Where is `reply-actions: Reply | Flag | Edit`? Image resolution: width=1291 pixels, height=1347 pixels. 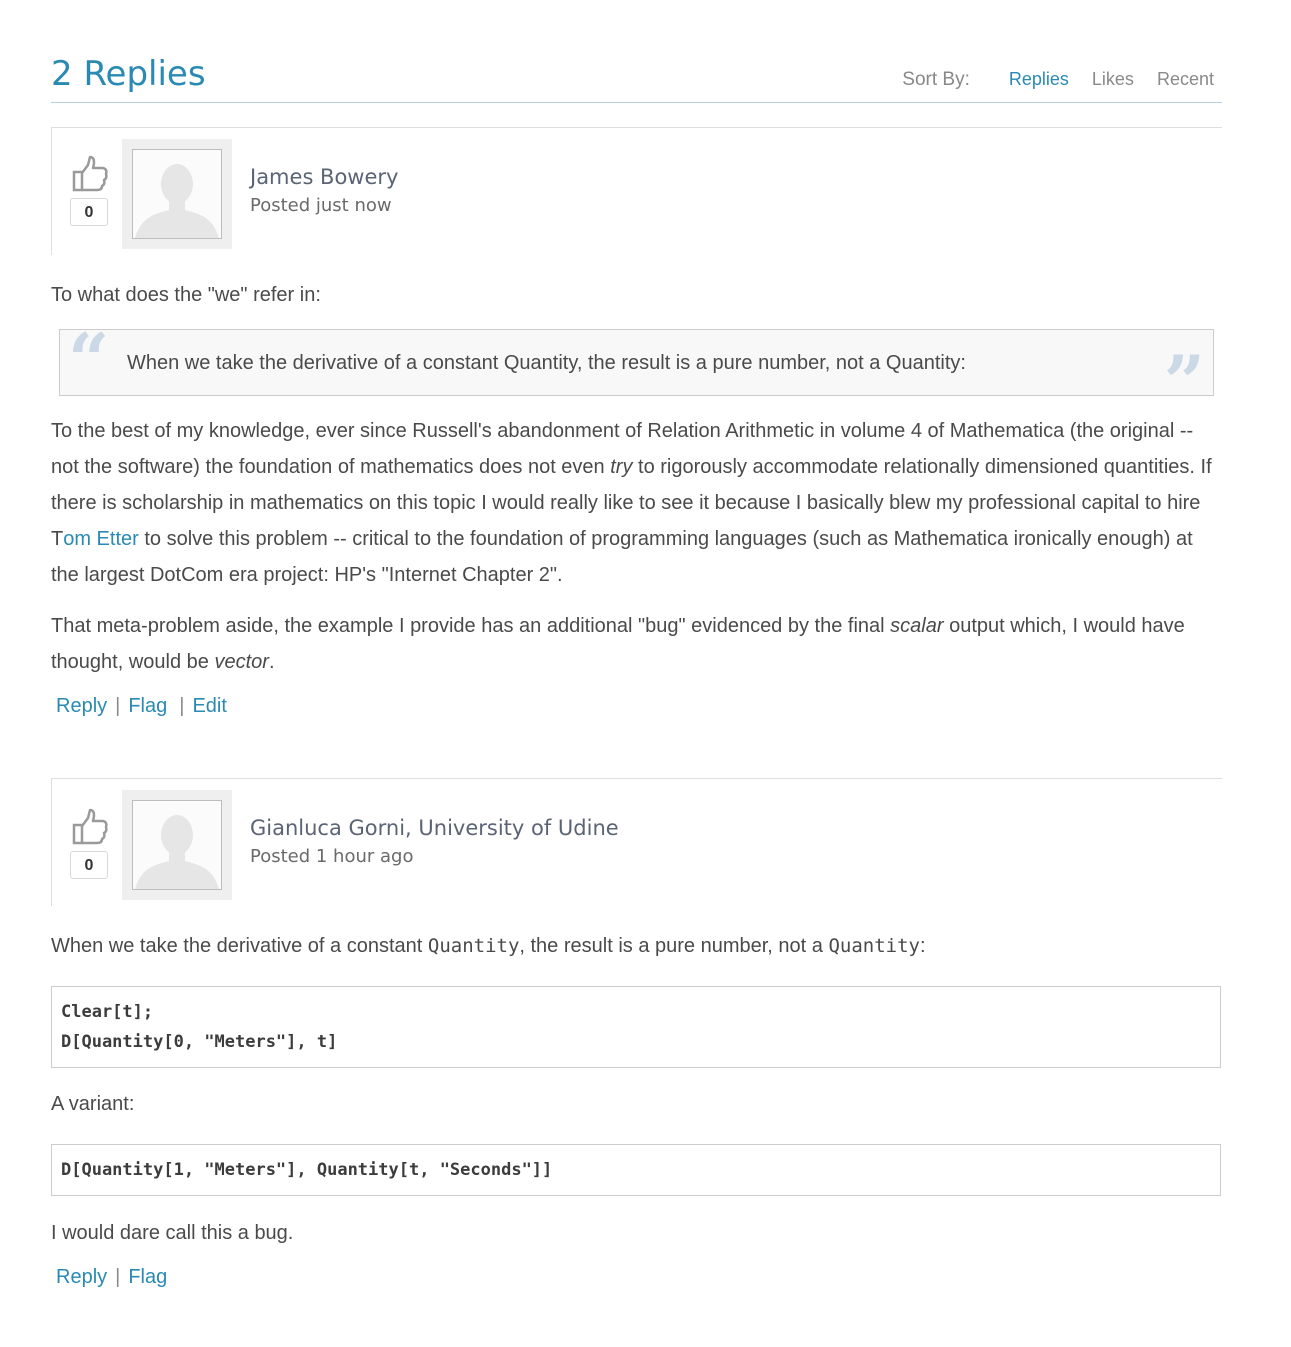
reply-actions: Reply | Flag | Edit is located at coordinates (141, 706).